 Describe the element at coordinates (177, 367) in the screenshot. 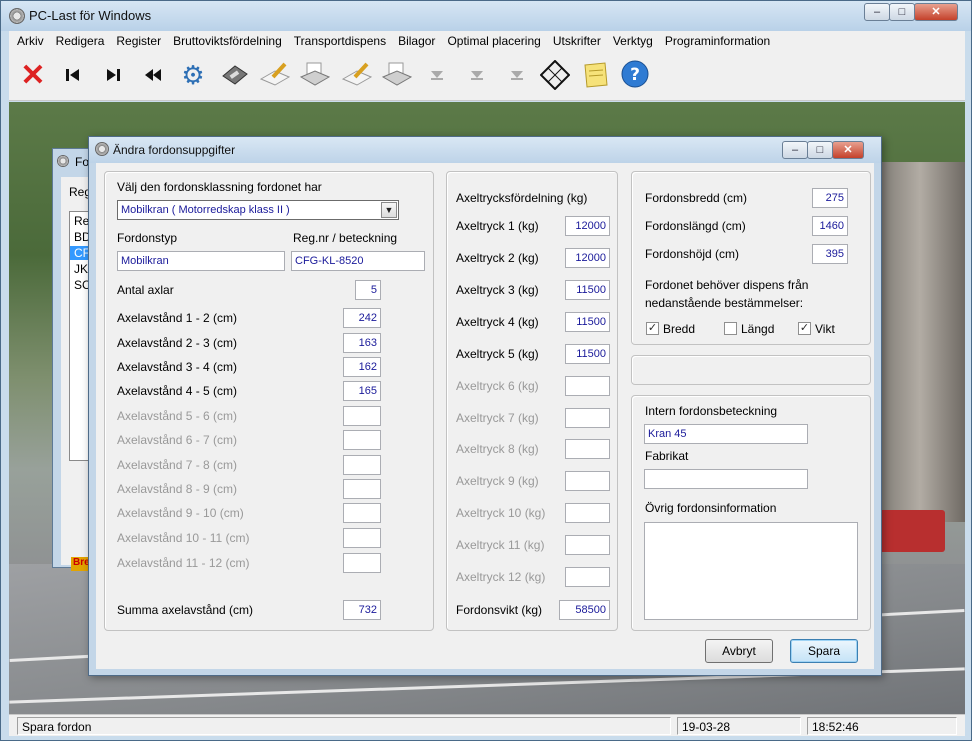

I see `axle-spacing-label: Axelavstånd 3 - 4 (cm)` at that location.